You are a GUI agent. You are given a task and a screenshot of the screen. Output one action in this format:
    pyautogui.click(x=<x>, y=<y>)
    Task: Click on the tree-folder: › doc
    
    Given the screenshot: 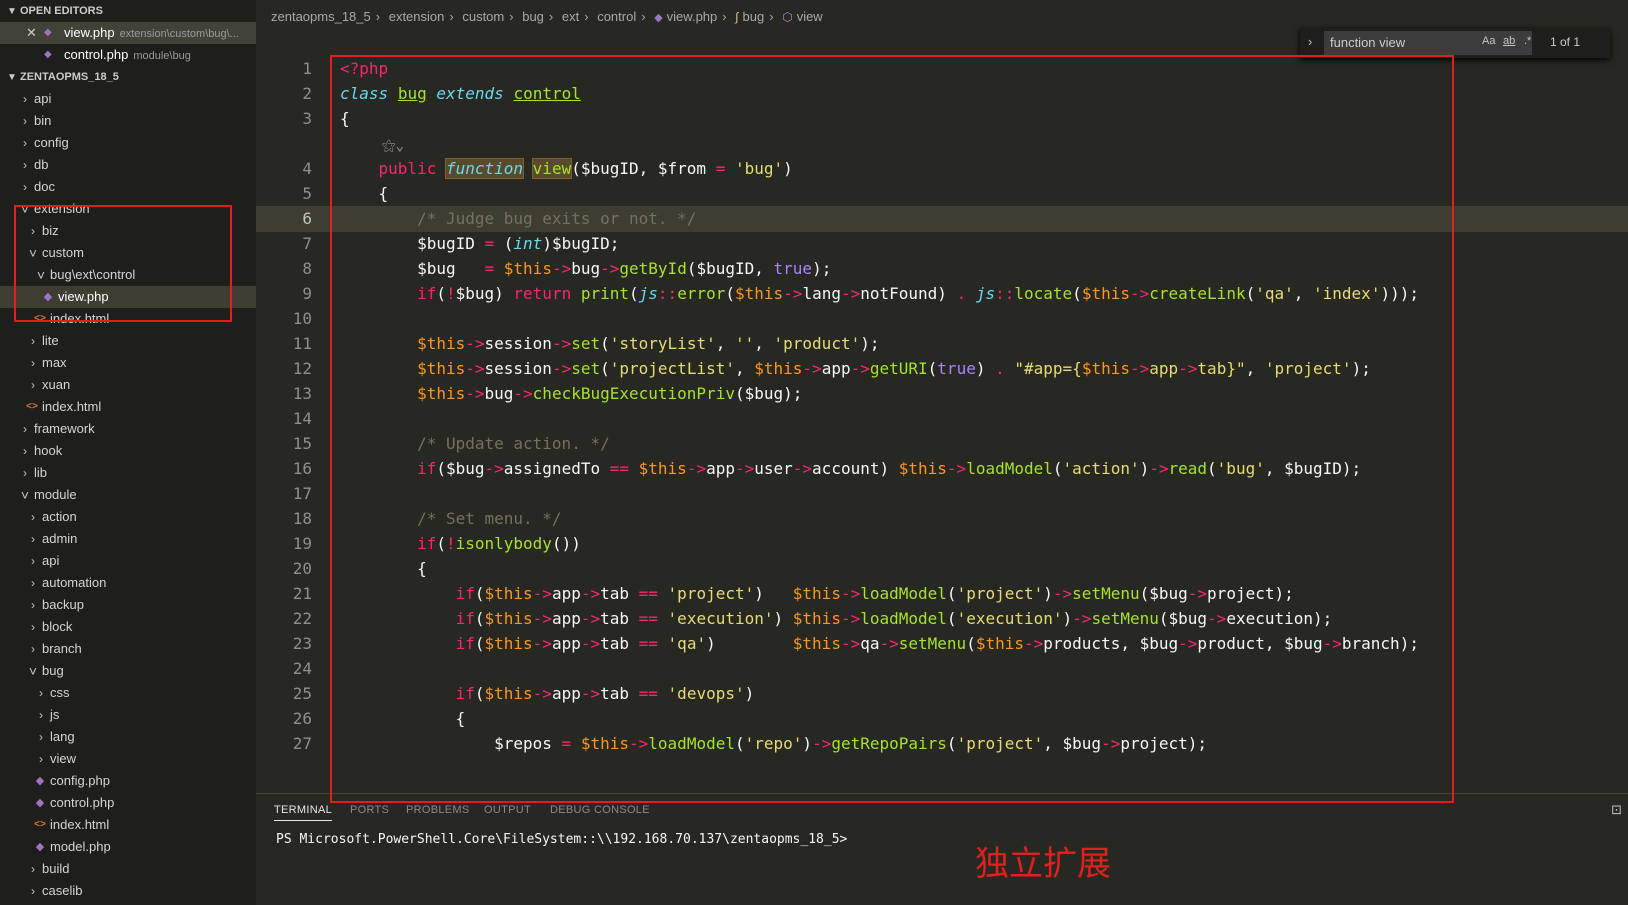 What is the action you would take?
    pyautogui.click(x=128, y=187)
    